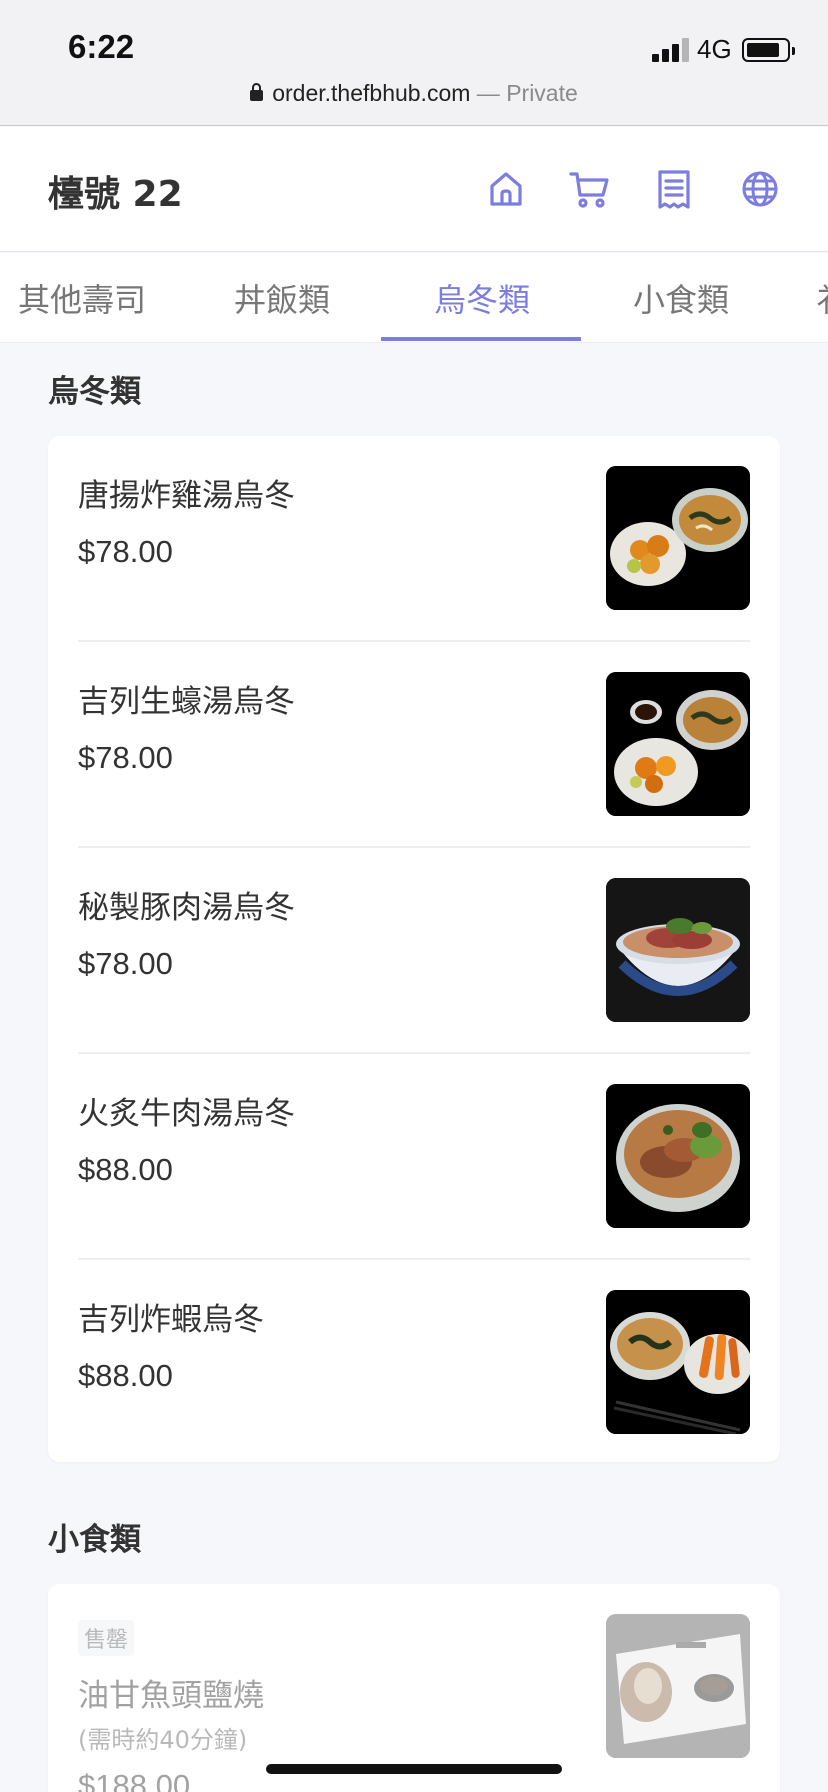 This screenshot has width=828, height=1792. Describe the element at coordinates (101, 46) in the screenshot. I see `status-time: 6:22` at that location.